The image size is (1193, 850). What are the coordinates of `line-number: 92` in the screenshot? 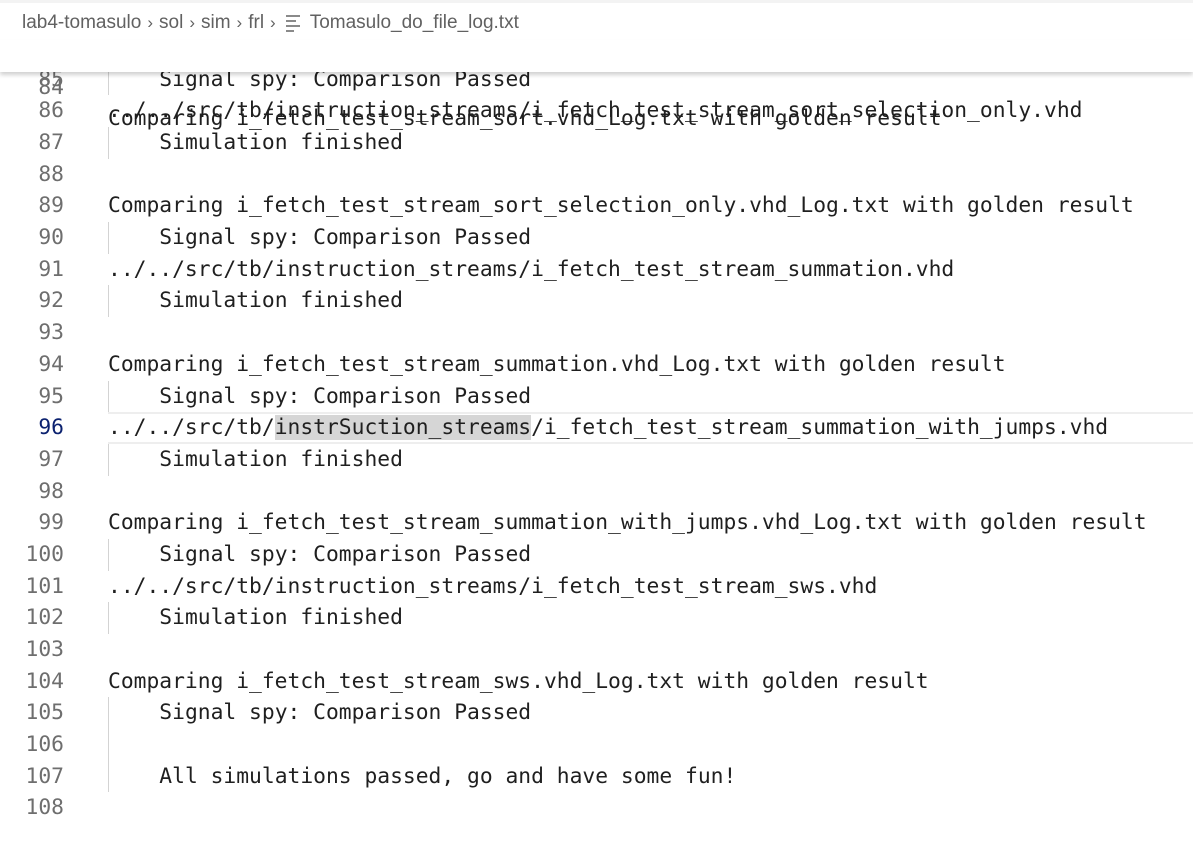 It's located at (51, 301).